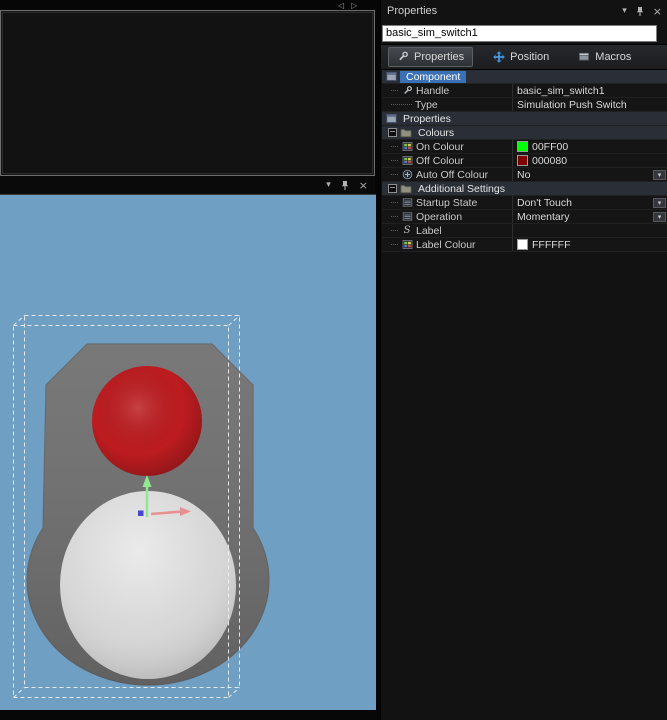 Image resolution: width=667 pixels, height=720 pixels. I want to click on label-script-icon: S, so click(407, 230).